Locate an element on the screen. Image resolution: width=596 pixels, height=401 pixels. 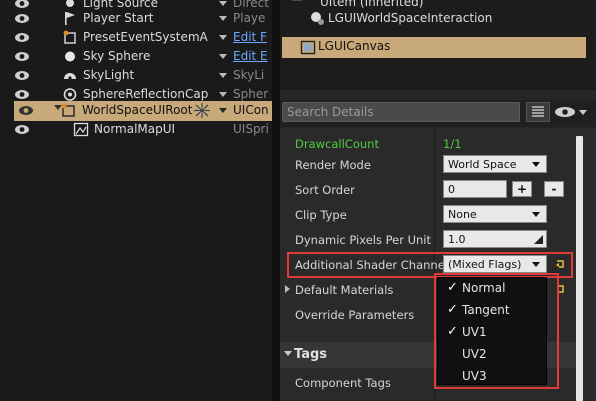
default-materials-label: Default Materials is located at coordinates (344, 290).